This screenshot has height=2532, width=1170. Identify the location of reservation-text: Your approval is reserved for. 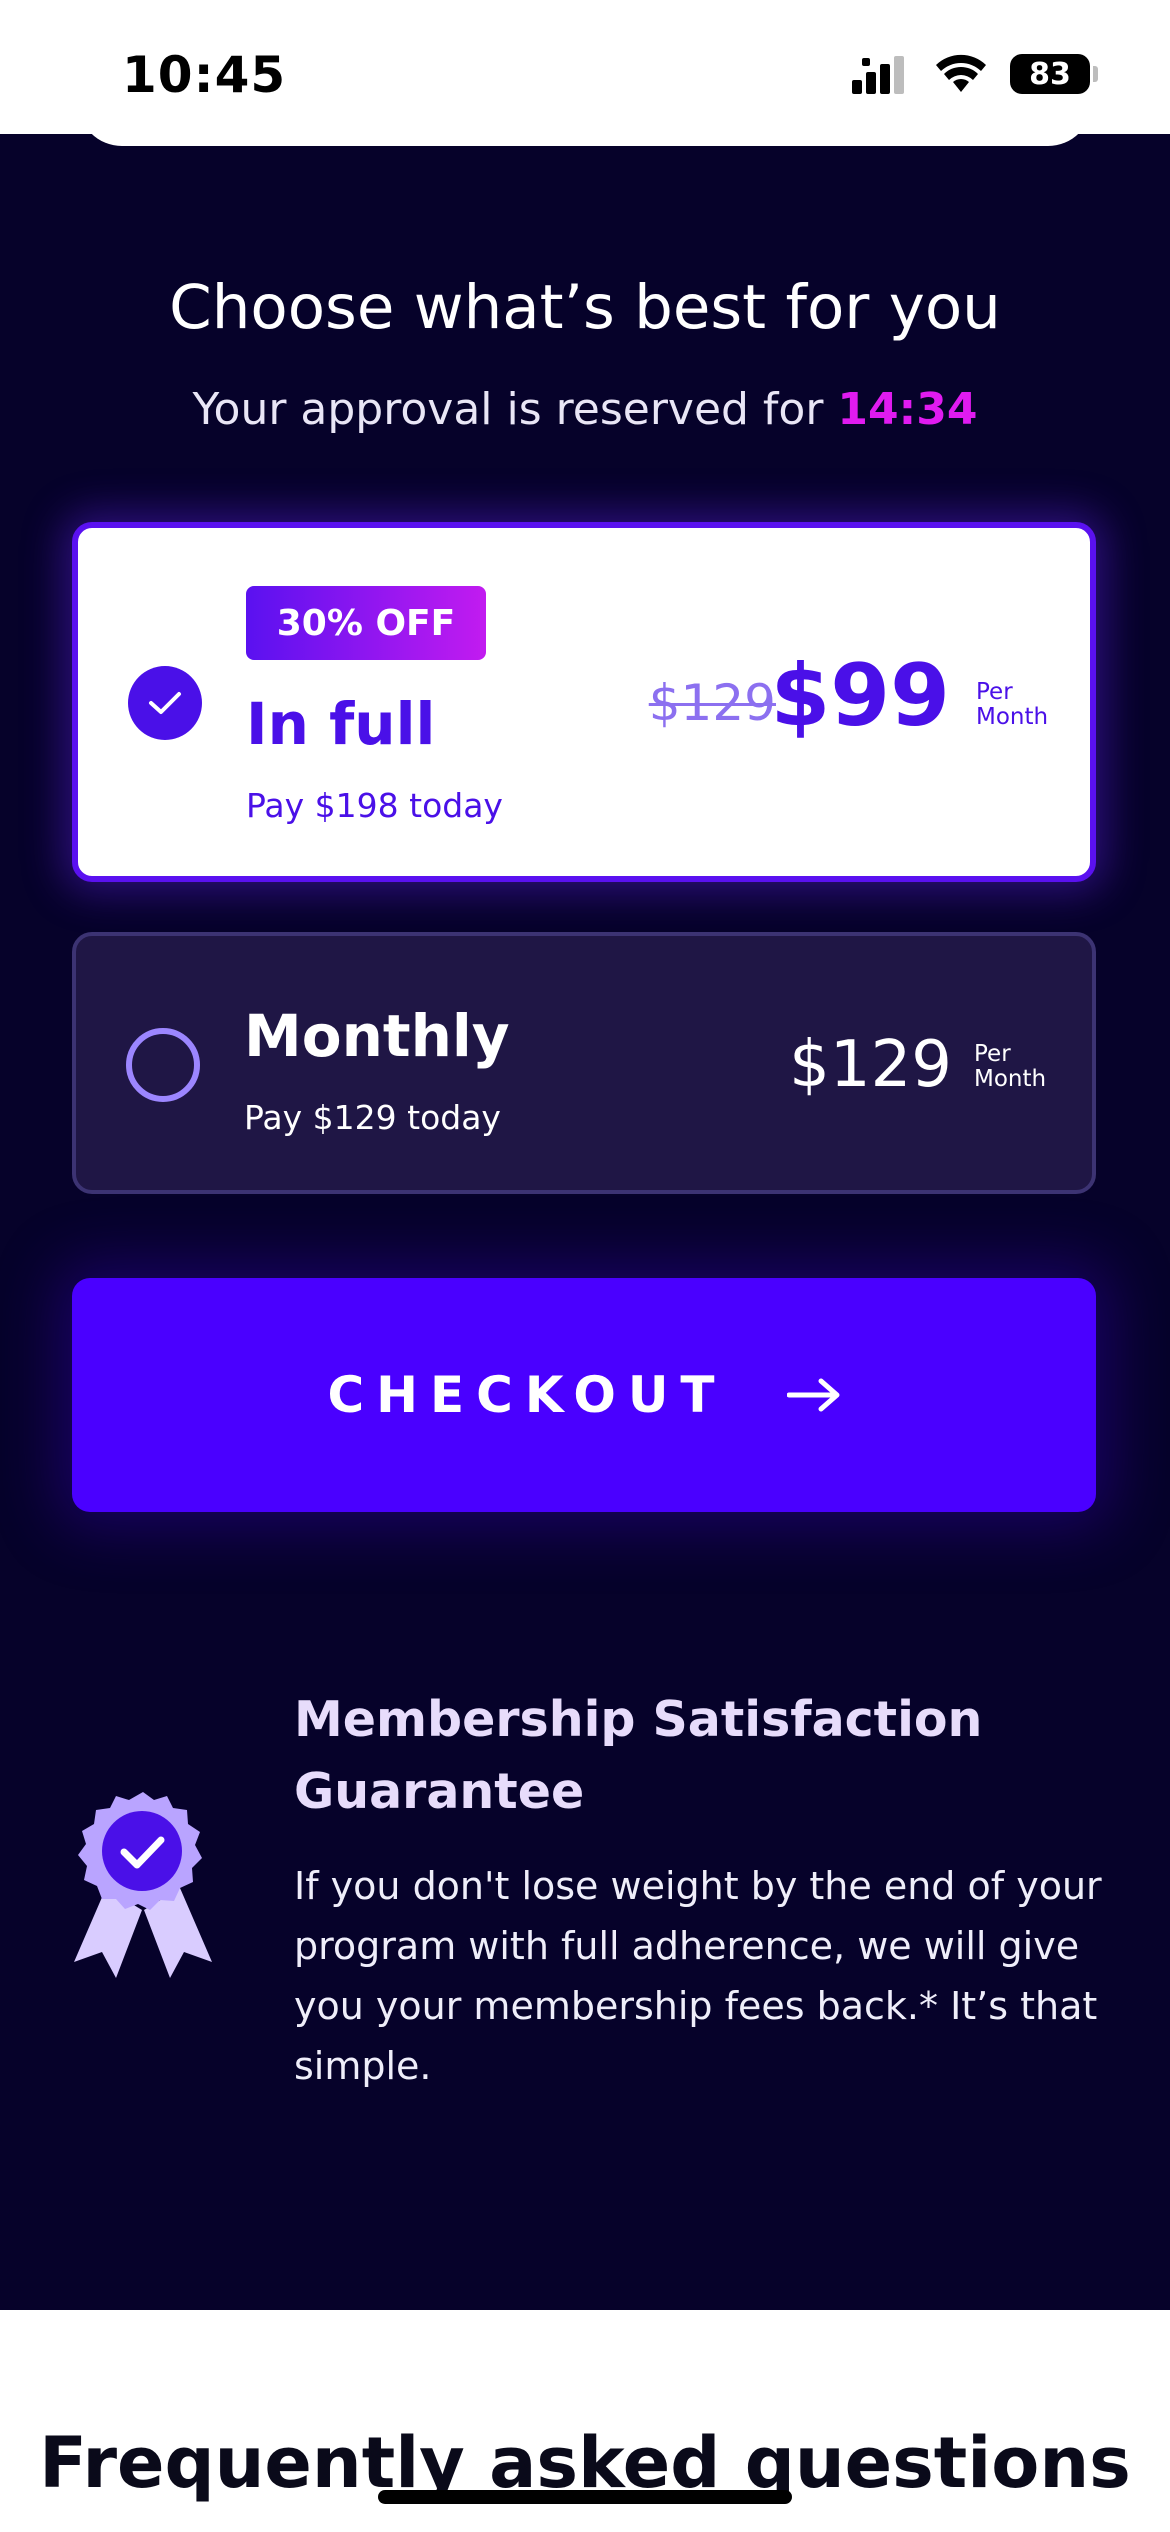
(515, 409).